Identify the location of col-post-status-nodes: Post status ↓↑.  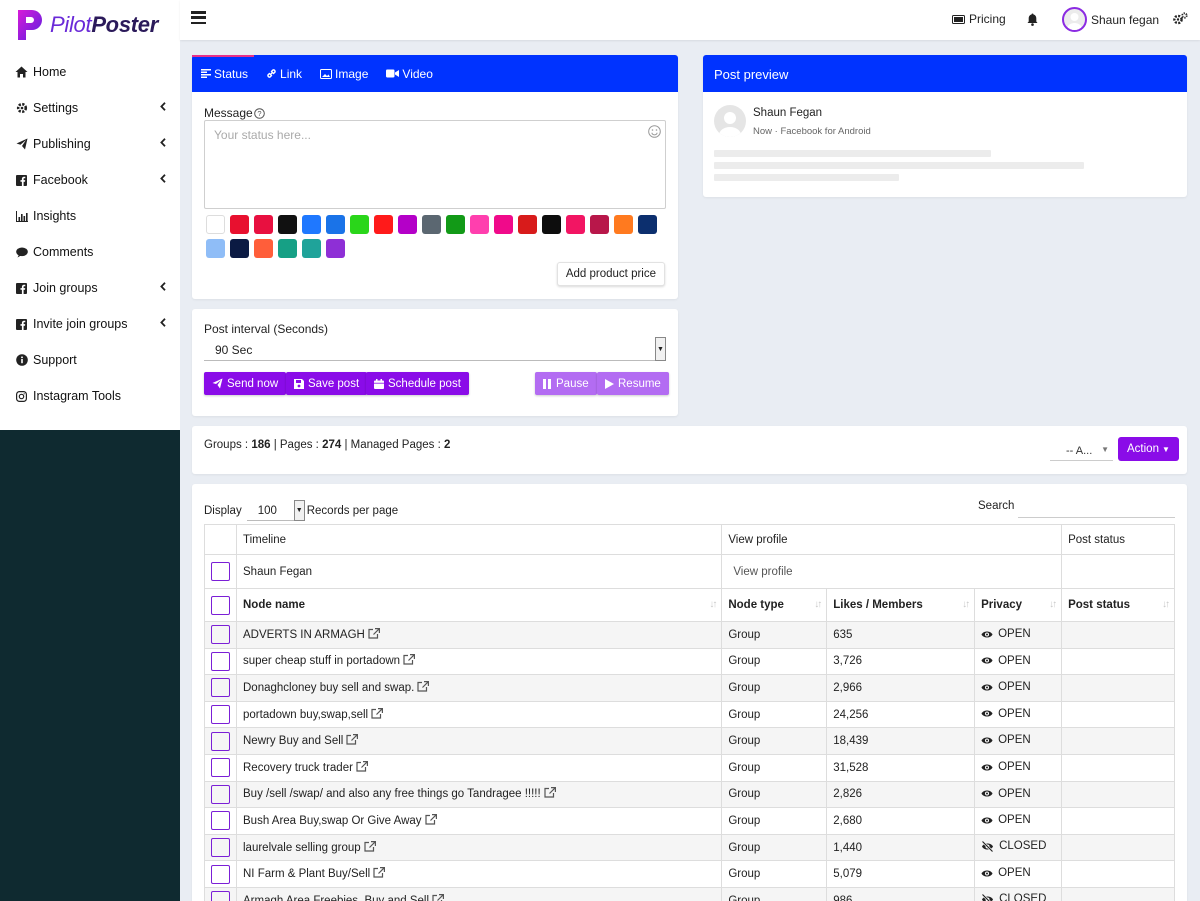
(1118, 605).